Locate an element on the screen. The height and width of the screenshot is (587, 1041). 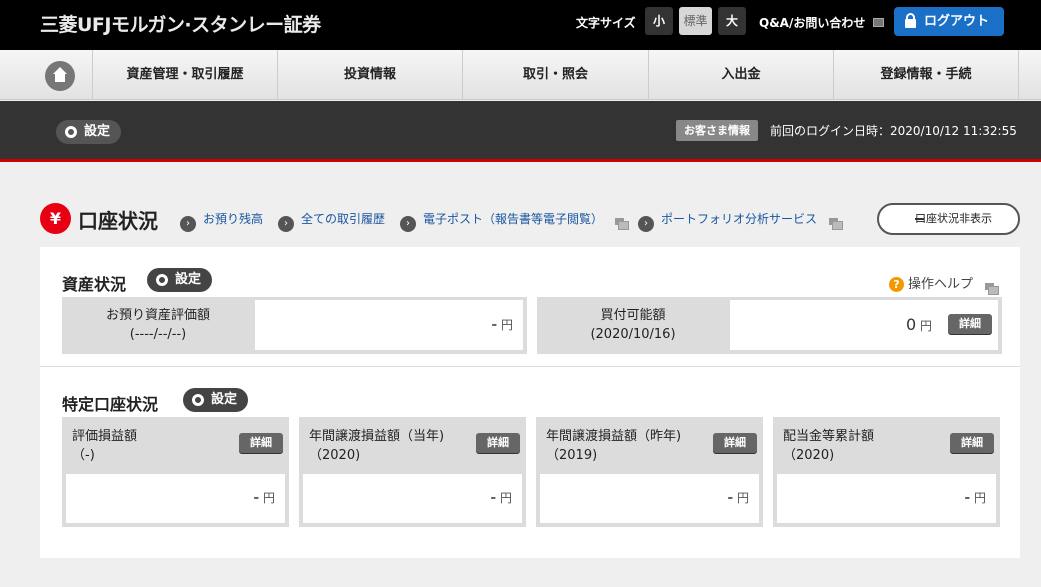
card-label: 年間譲渡損益額（当年) is located at coordinates (377, 436).